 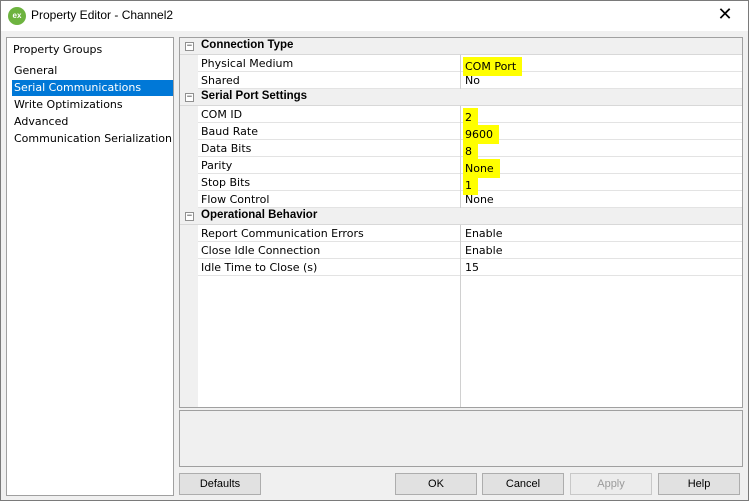 I want to click on cancel-button: Cancel, so click(x=523, y=484).